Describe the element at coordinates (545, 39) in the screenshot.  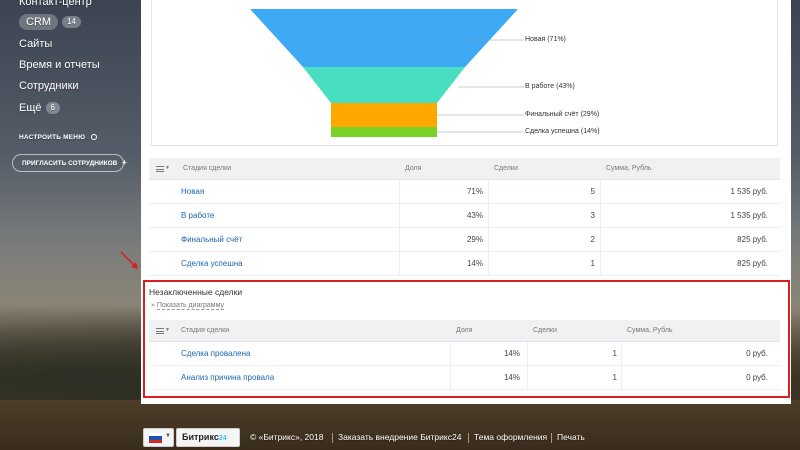
I see `funnel-label-new: Новая (71%)` at that location.